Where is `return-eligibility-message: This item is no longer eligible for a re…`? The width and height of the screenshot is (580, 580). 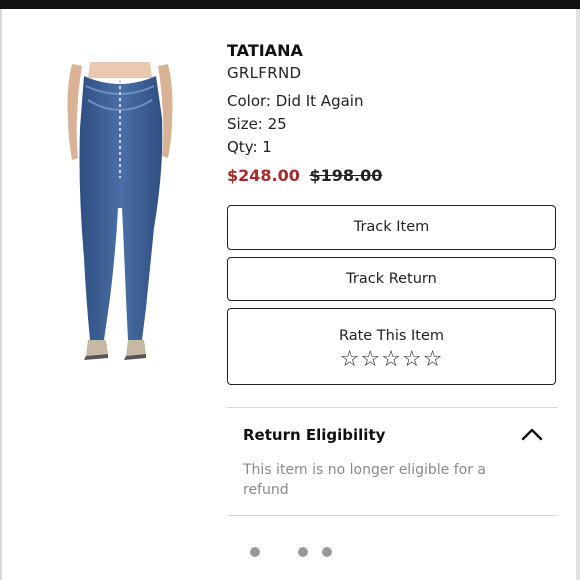
return-eligibility-message: This item is no longer eligible for a re… is located at coordinates (364, 480).